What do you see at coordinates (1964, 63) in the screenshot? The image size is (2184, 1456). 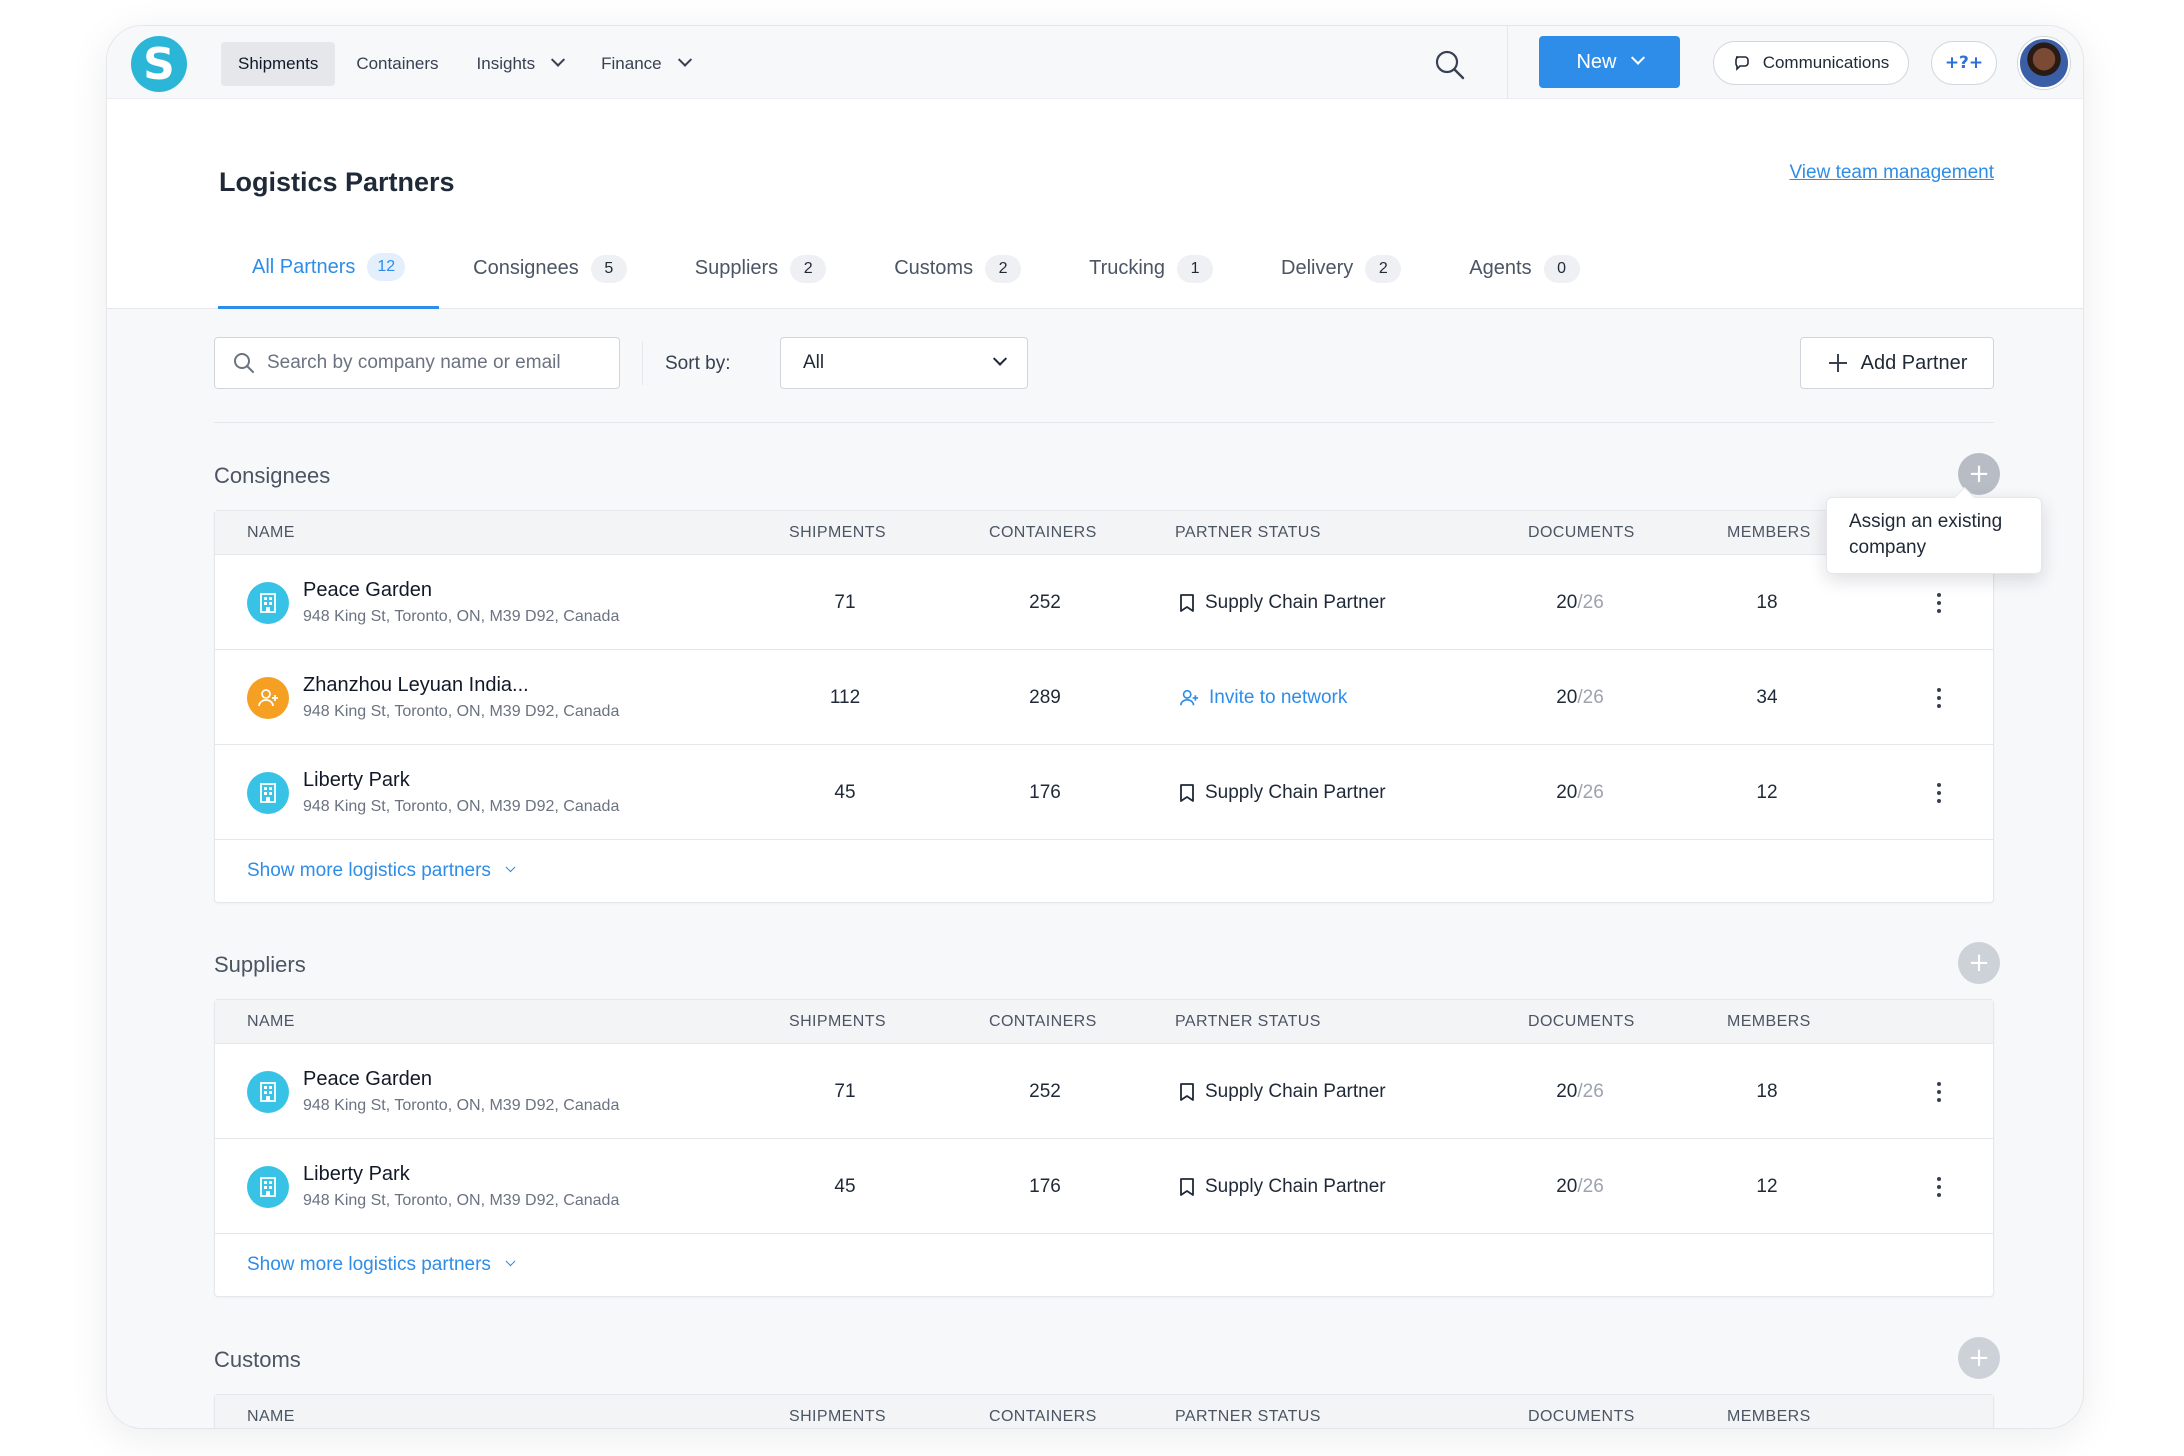 I see `help-button: +?+` at bounding box center [1964, 63].